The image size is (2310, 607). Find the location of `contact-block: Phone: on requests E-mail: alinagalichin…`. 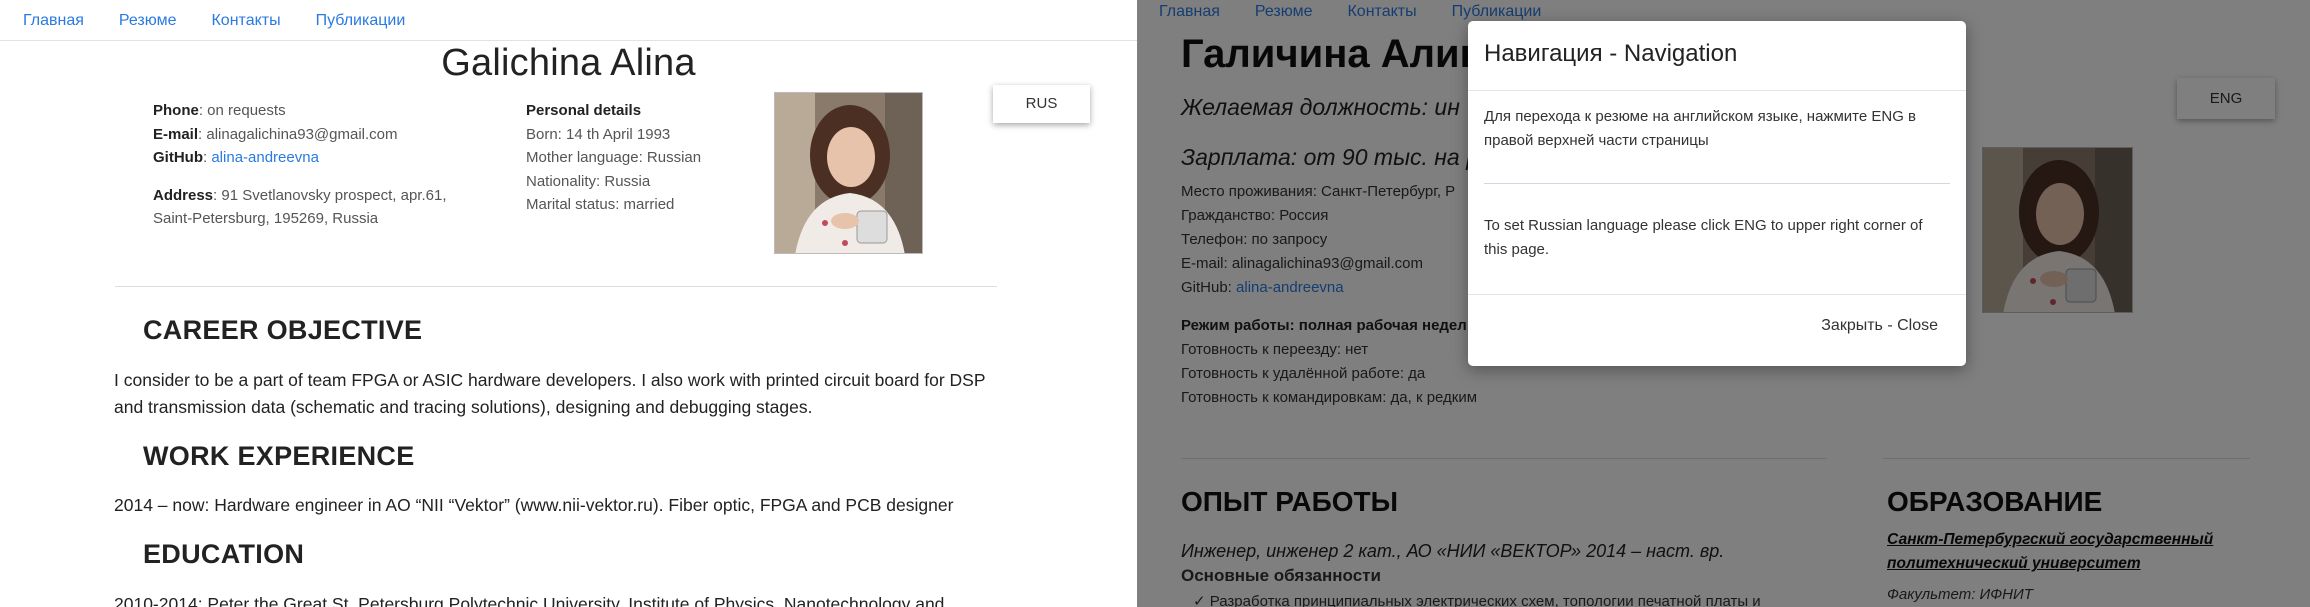

contact-block: Phone: on requests E-mail: alinagalichin… is located at coordinates (300, 165).